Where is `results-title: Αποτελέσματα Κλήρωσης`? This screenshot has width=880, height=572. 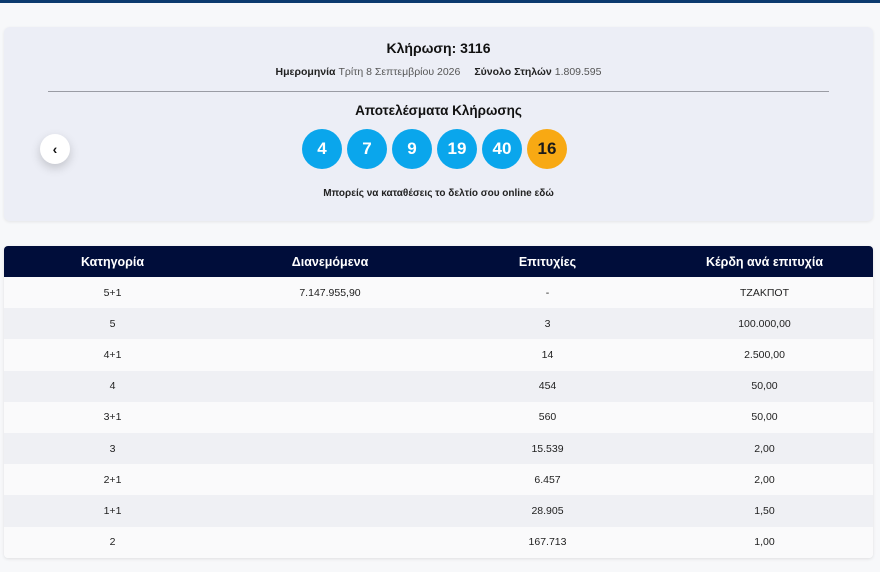
results-title: Αποτελέσματα Κλήρωσης is located at coordinates (438, 110).